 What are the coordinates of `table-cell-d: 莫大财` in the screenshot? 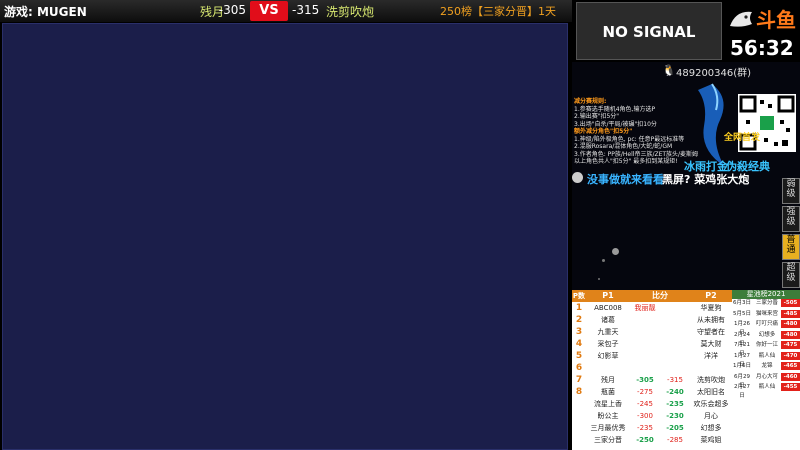 It's located at (711, 344).